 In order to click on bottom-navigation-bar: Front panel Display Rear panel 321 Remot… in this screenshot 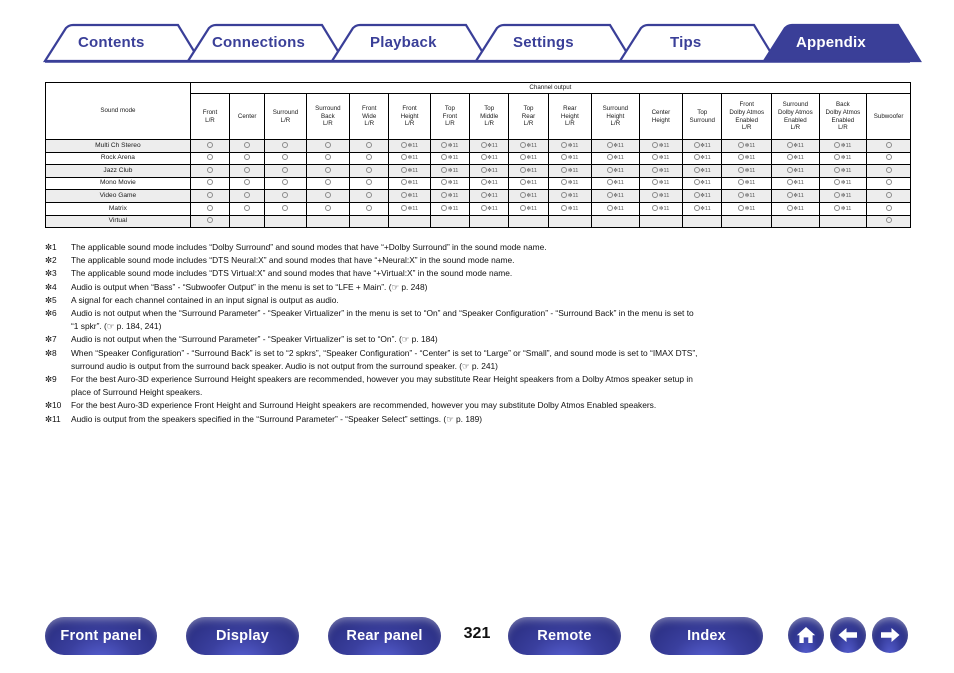, I will do `click(477, 637)`.